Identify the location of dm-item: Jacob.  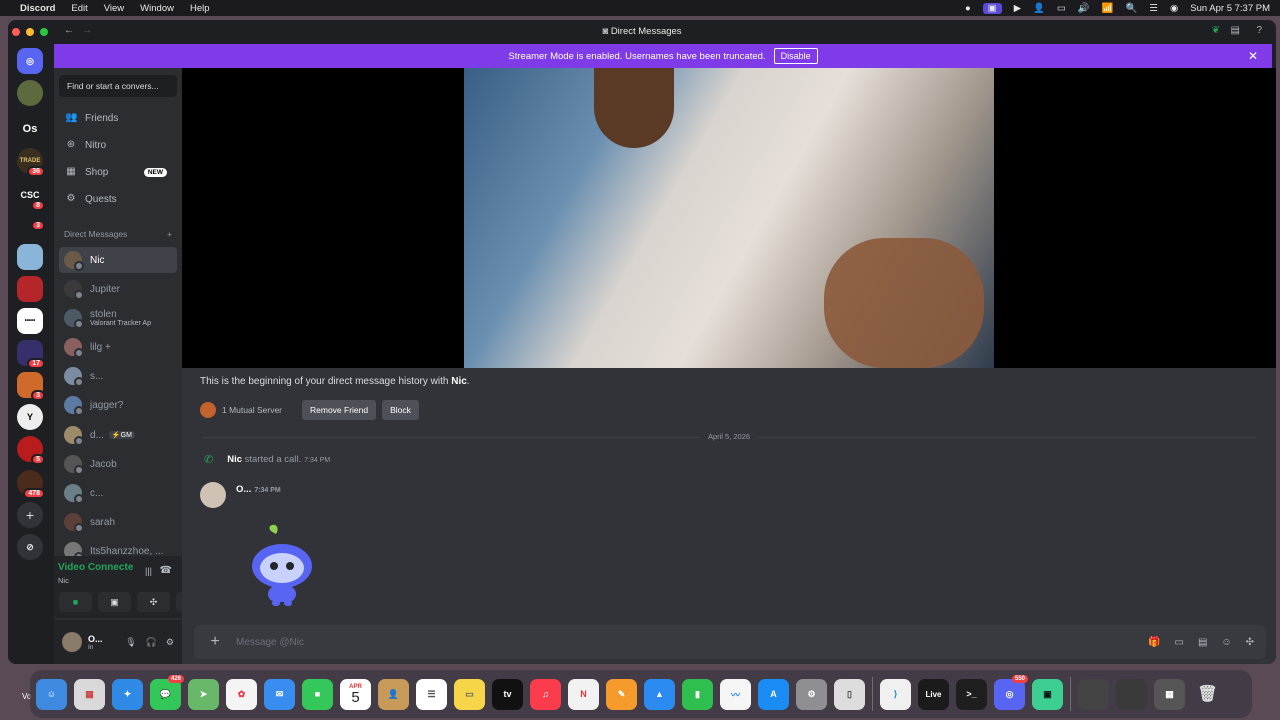
(118, 464).